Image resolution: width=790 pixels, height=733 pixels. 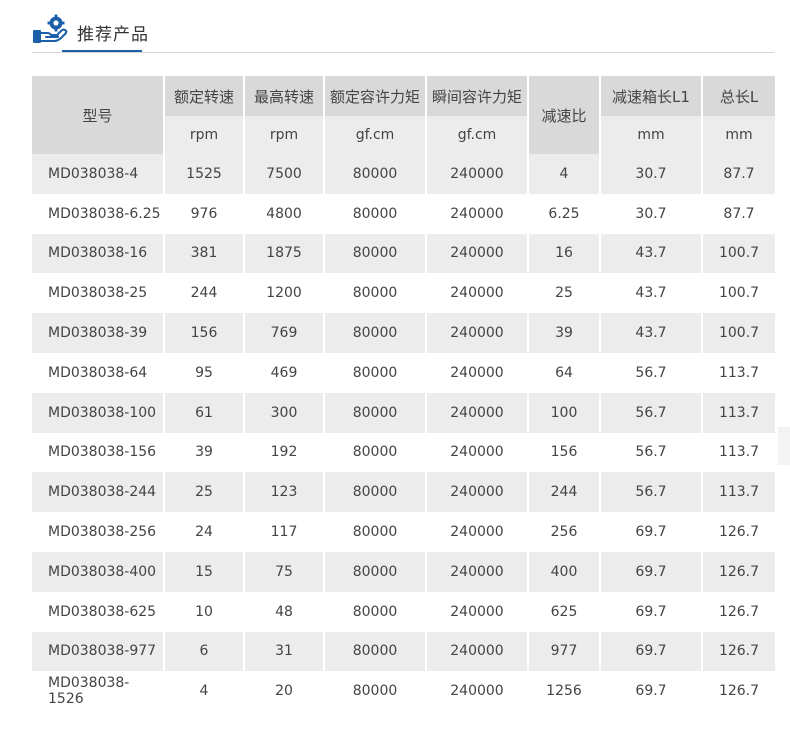 I want to click on cell-rated-speed: 6, so click(x=204, y=651).